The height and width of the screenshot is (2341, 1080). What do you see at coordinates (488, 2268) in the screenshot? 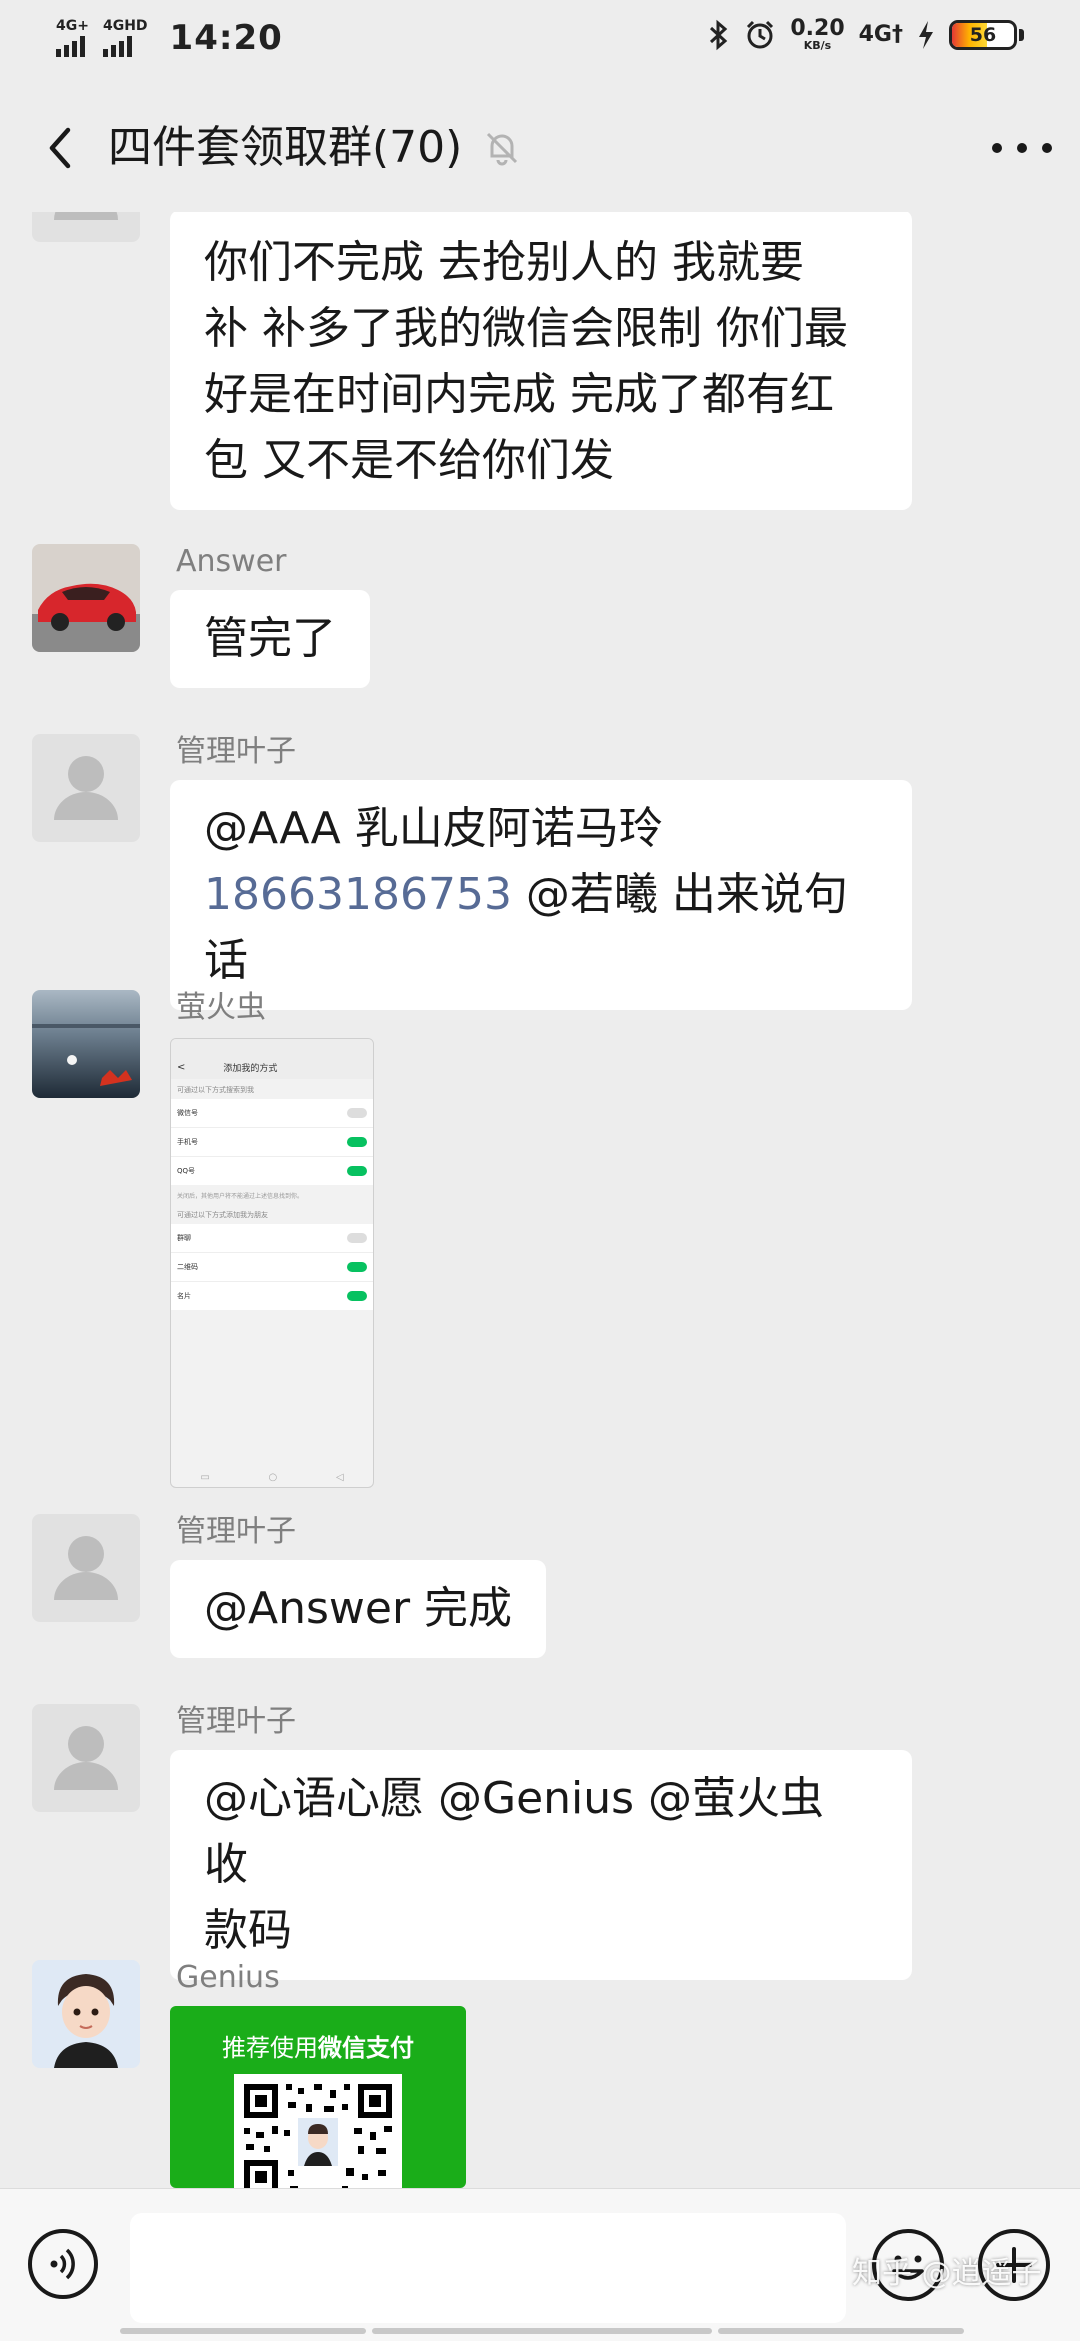
I see `message-input` at bounding box center [488, 2268].